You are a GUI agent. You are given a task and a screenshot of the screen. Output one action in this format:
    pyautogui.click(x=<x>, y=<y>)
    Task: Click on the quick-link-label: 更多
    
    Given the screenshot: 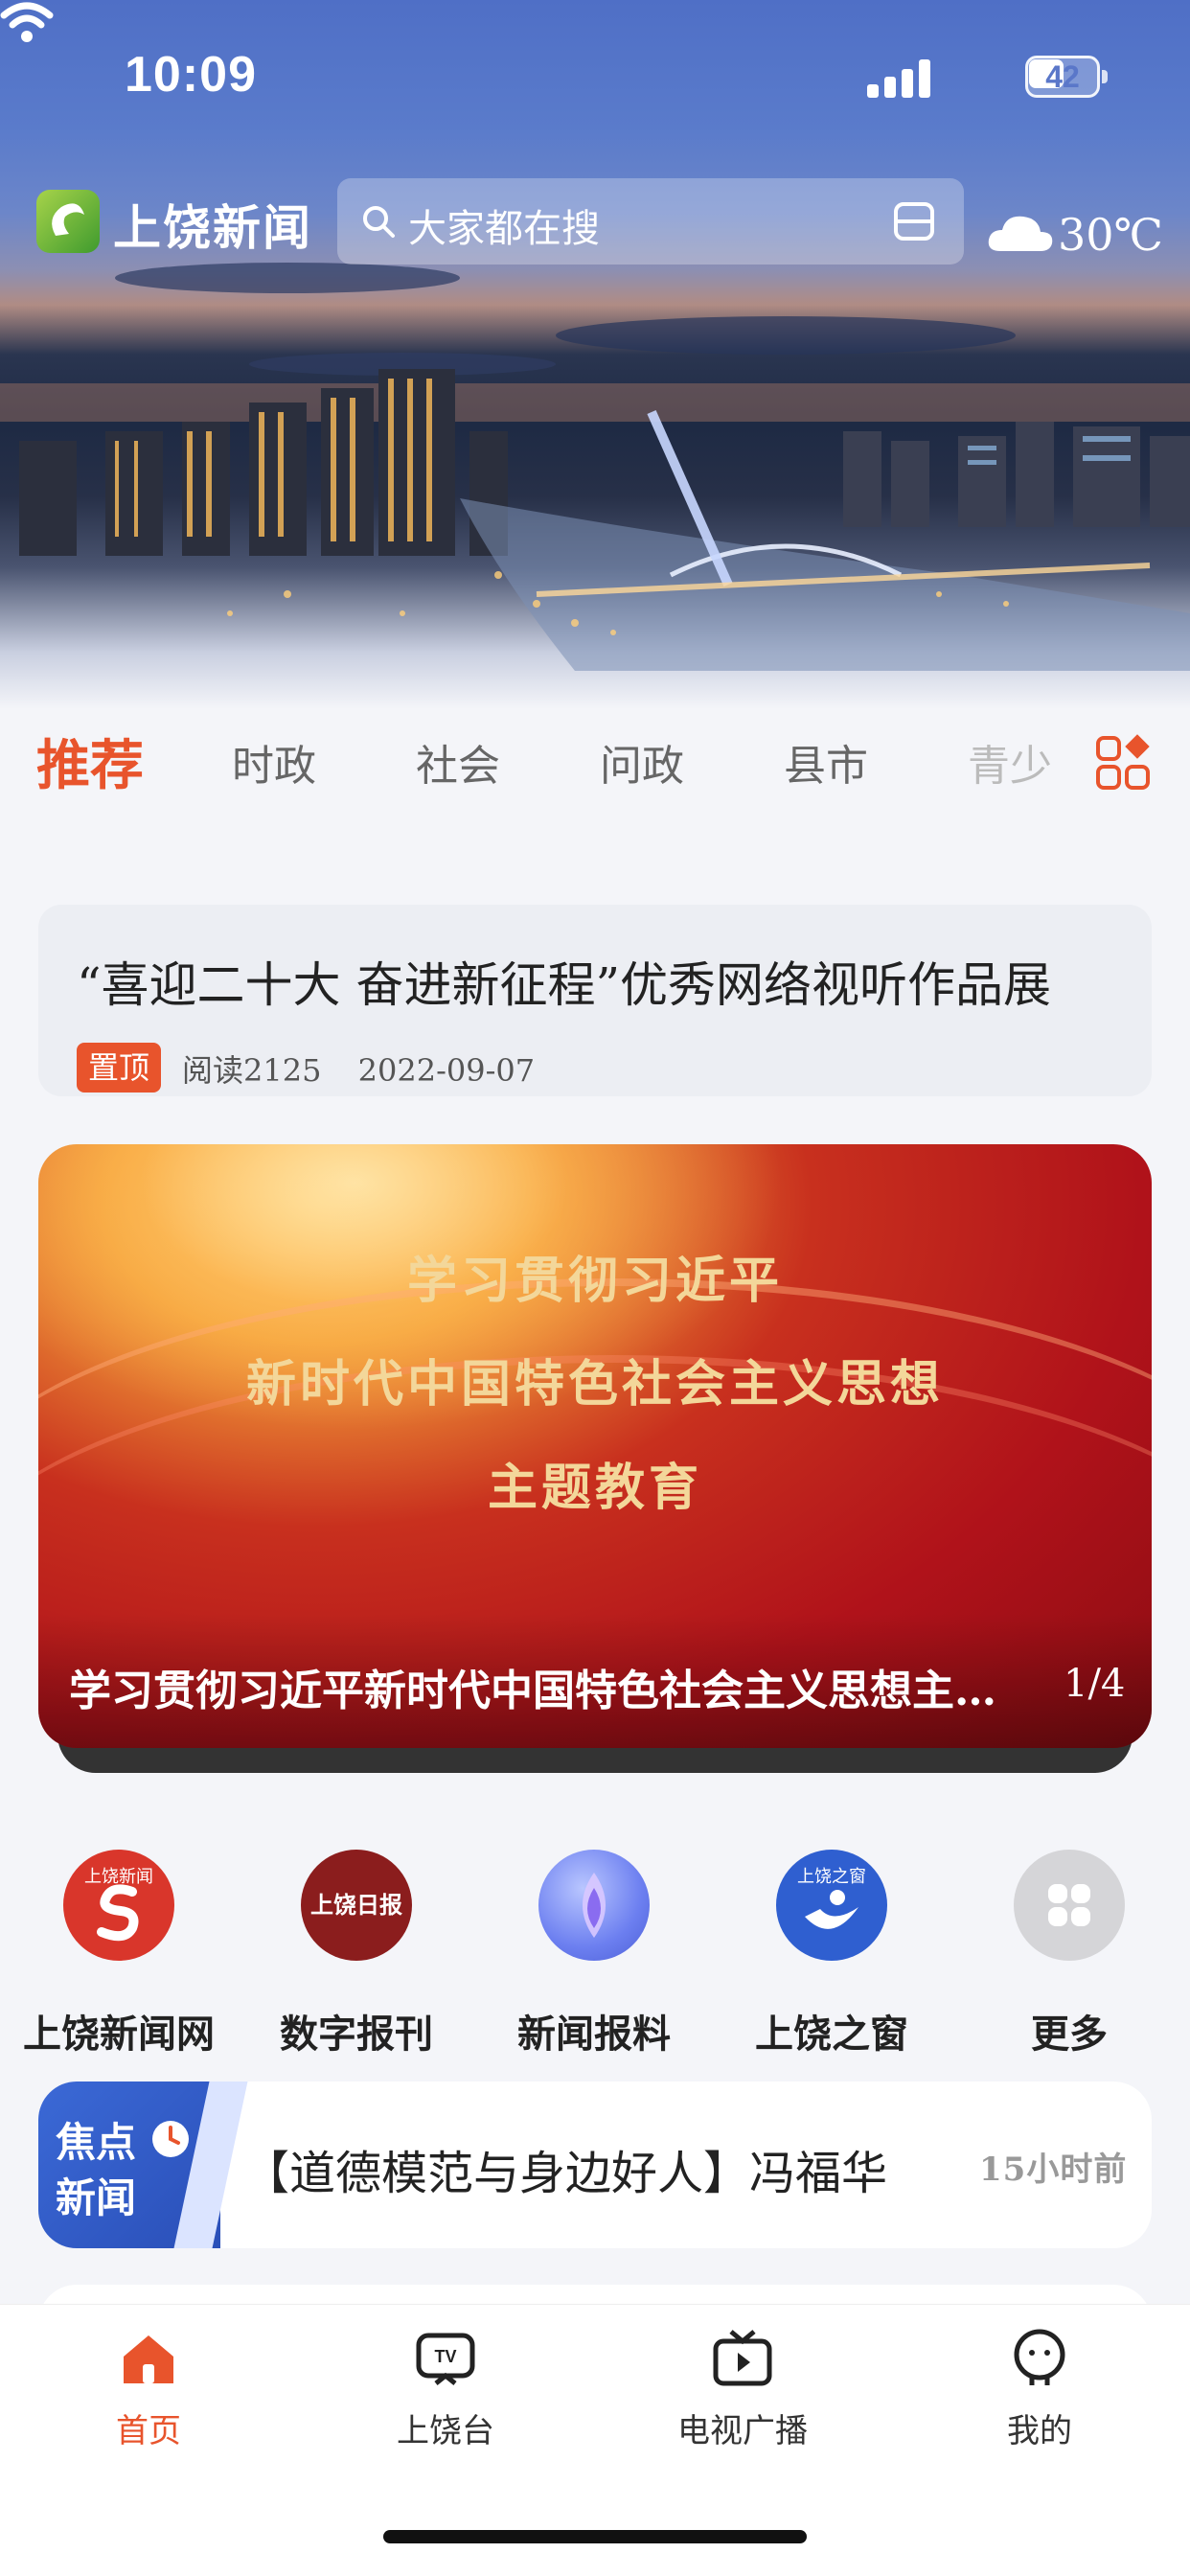 What is the action you would take?
    pyautogui.click(x=1070, y=2035)
    